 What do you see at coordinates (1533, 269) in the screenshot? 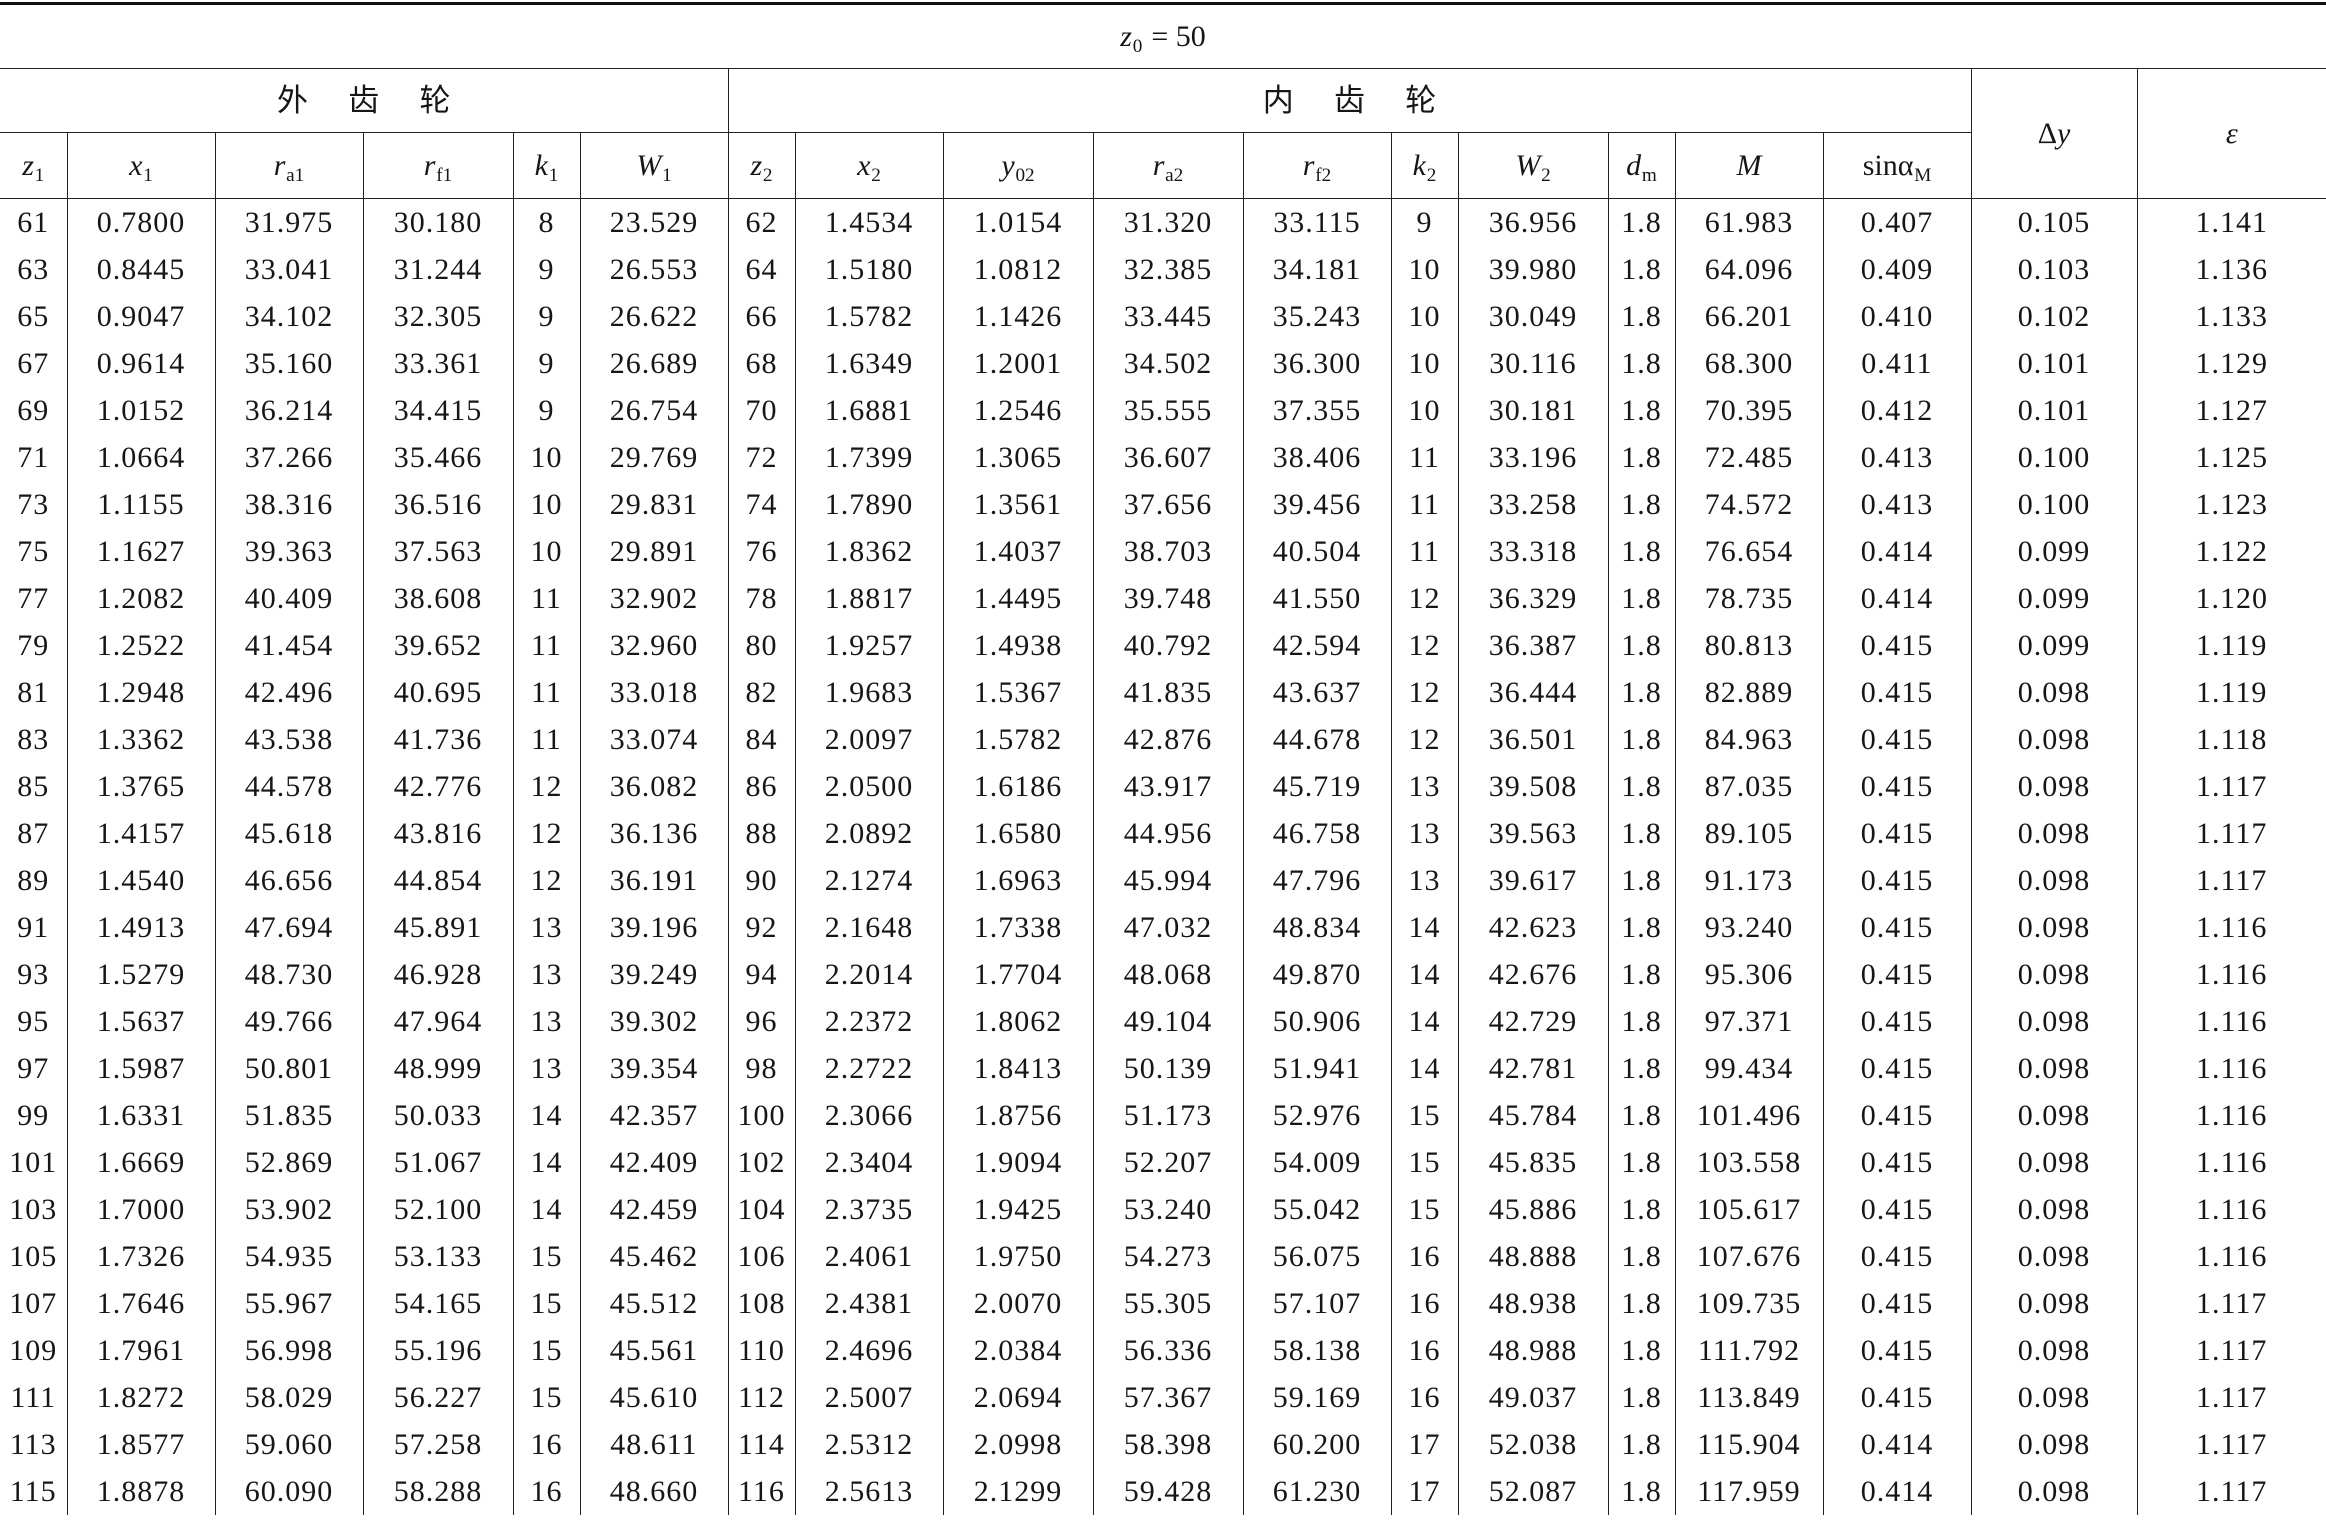
I see `cell-W2: 39.980` at bounding box center [1533, 269].